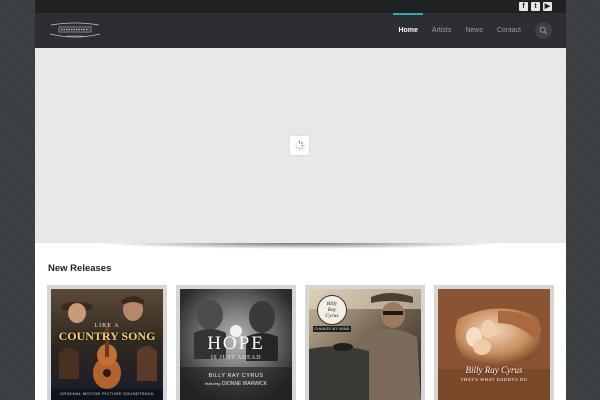 Image resolution: width=600 pixels, height=400 pixels. I want to click on facebook-icon: f, so click(523, 6).